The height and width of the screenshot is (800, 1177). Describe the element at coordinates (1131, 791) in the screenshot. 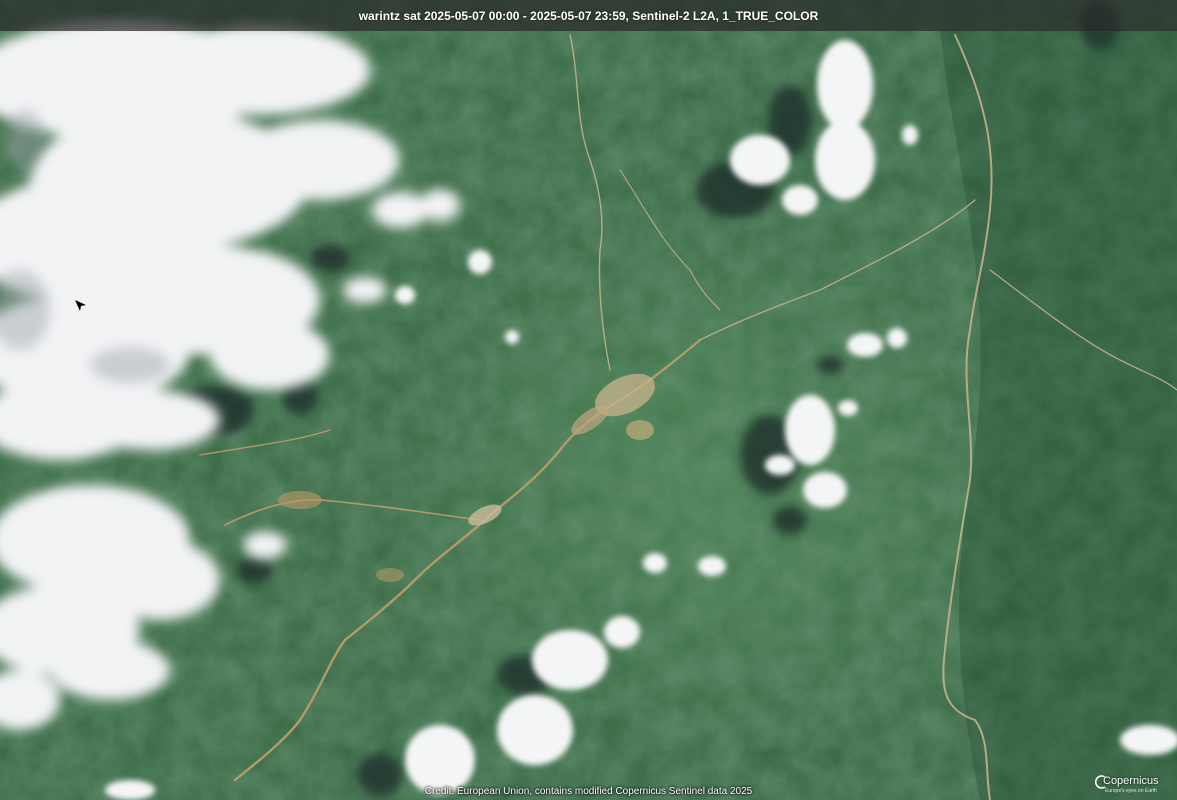

I see `logo-subtext: Europe's eyes on Earth` at that location.